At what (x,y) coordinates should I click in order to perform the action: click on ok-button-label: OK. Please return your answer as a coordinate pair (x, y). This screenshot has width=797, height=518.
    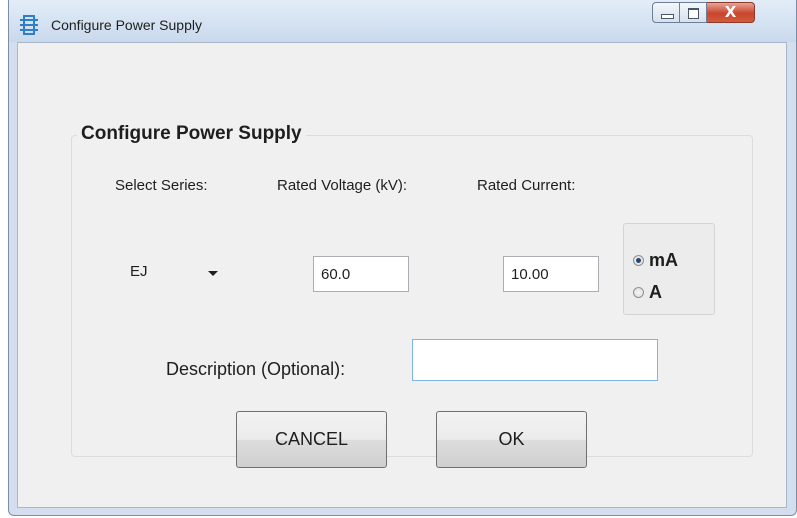
    Looking at the image, I should click on (511, 439).